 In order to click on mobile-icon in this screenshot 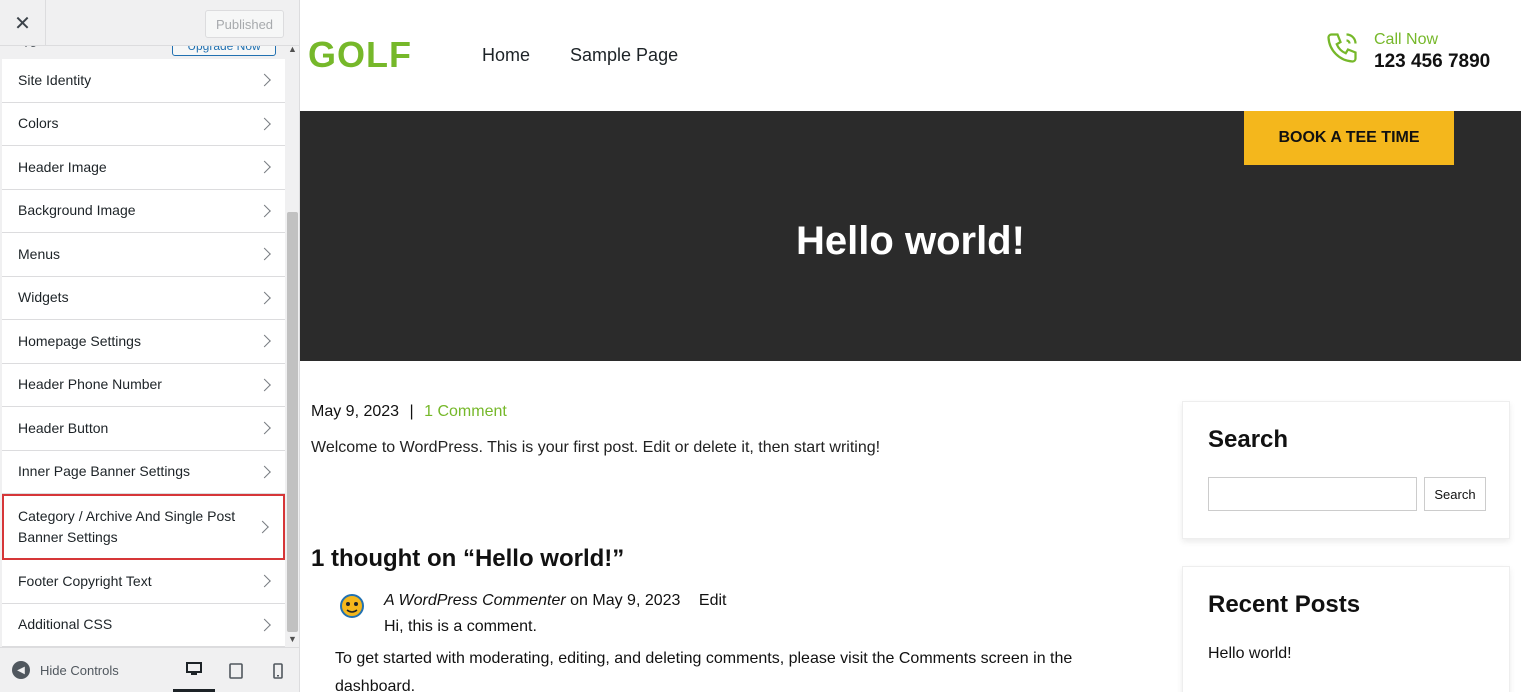, I will do `click(278, 670)`.